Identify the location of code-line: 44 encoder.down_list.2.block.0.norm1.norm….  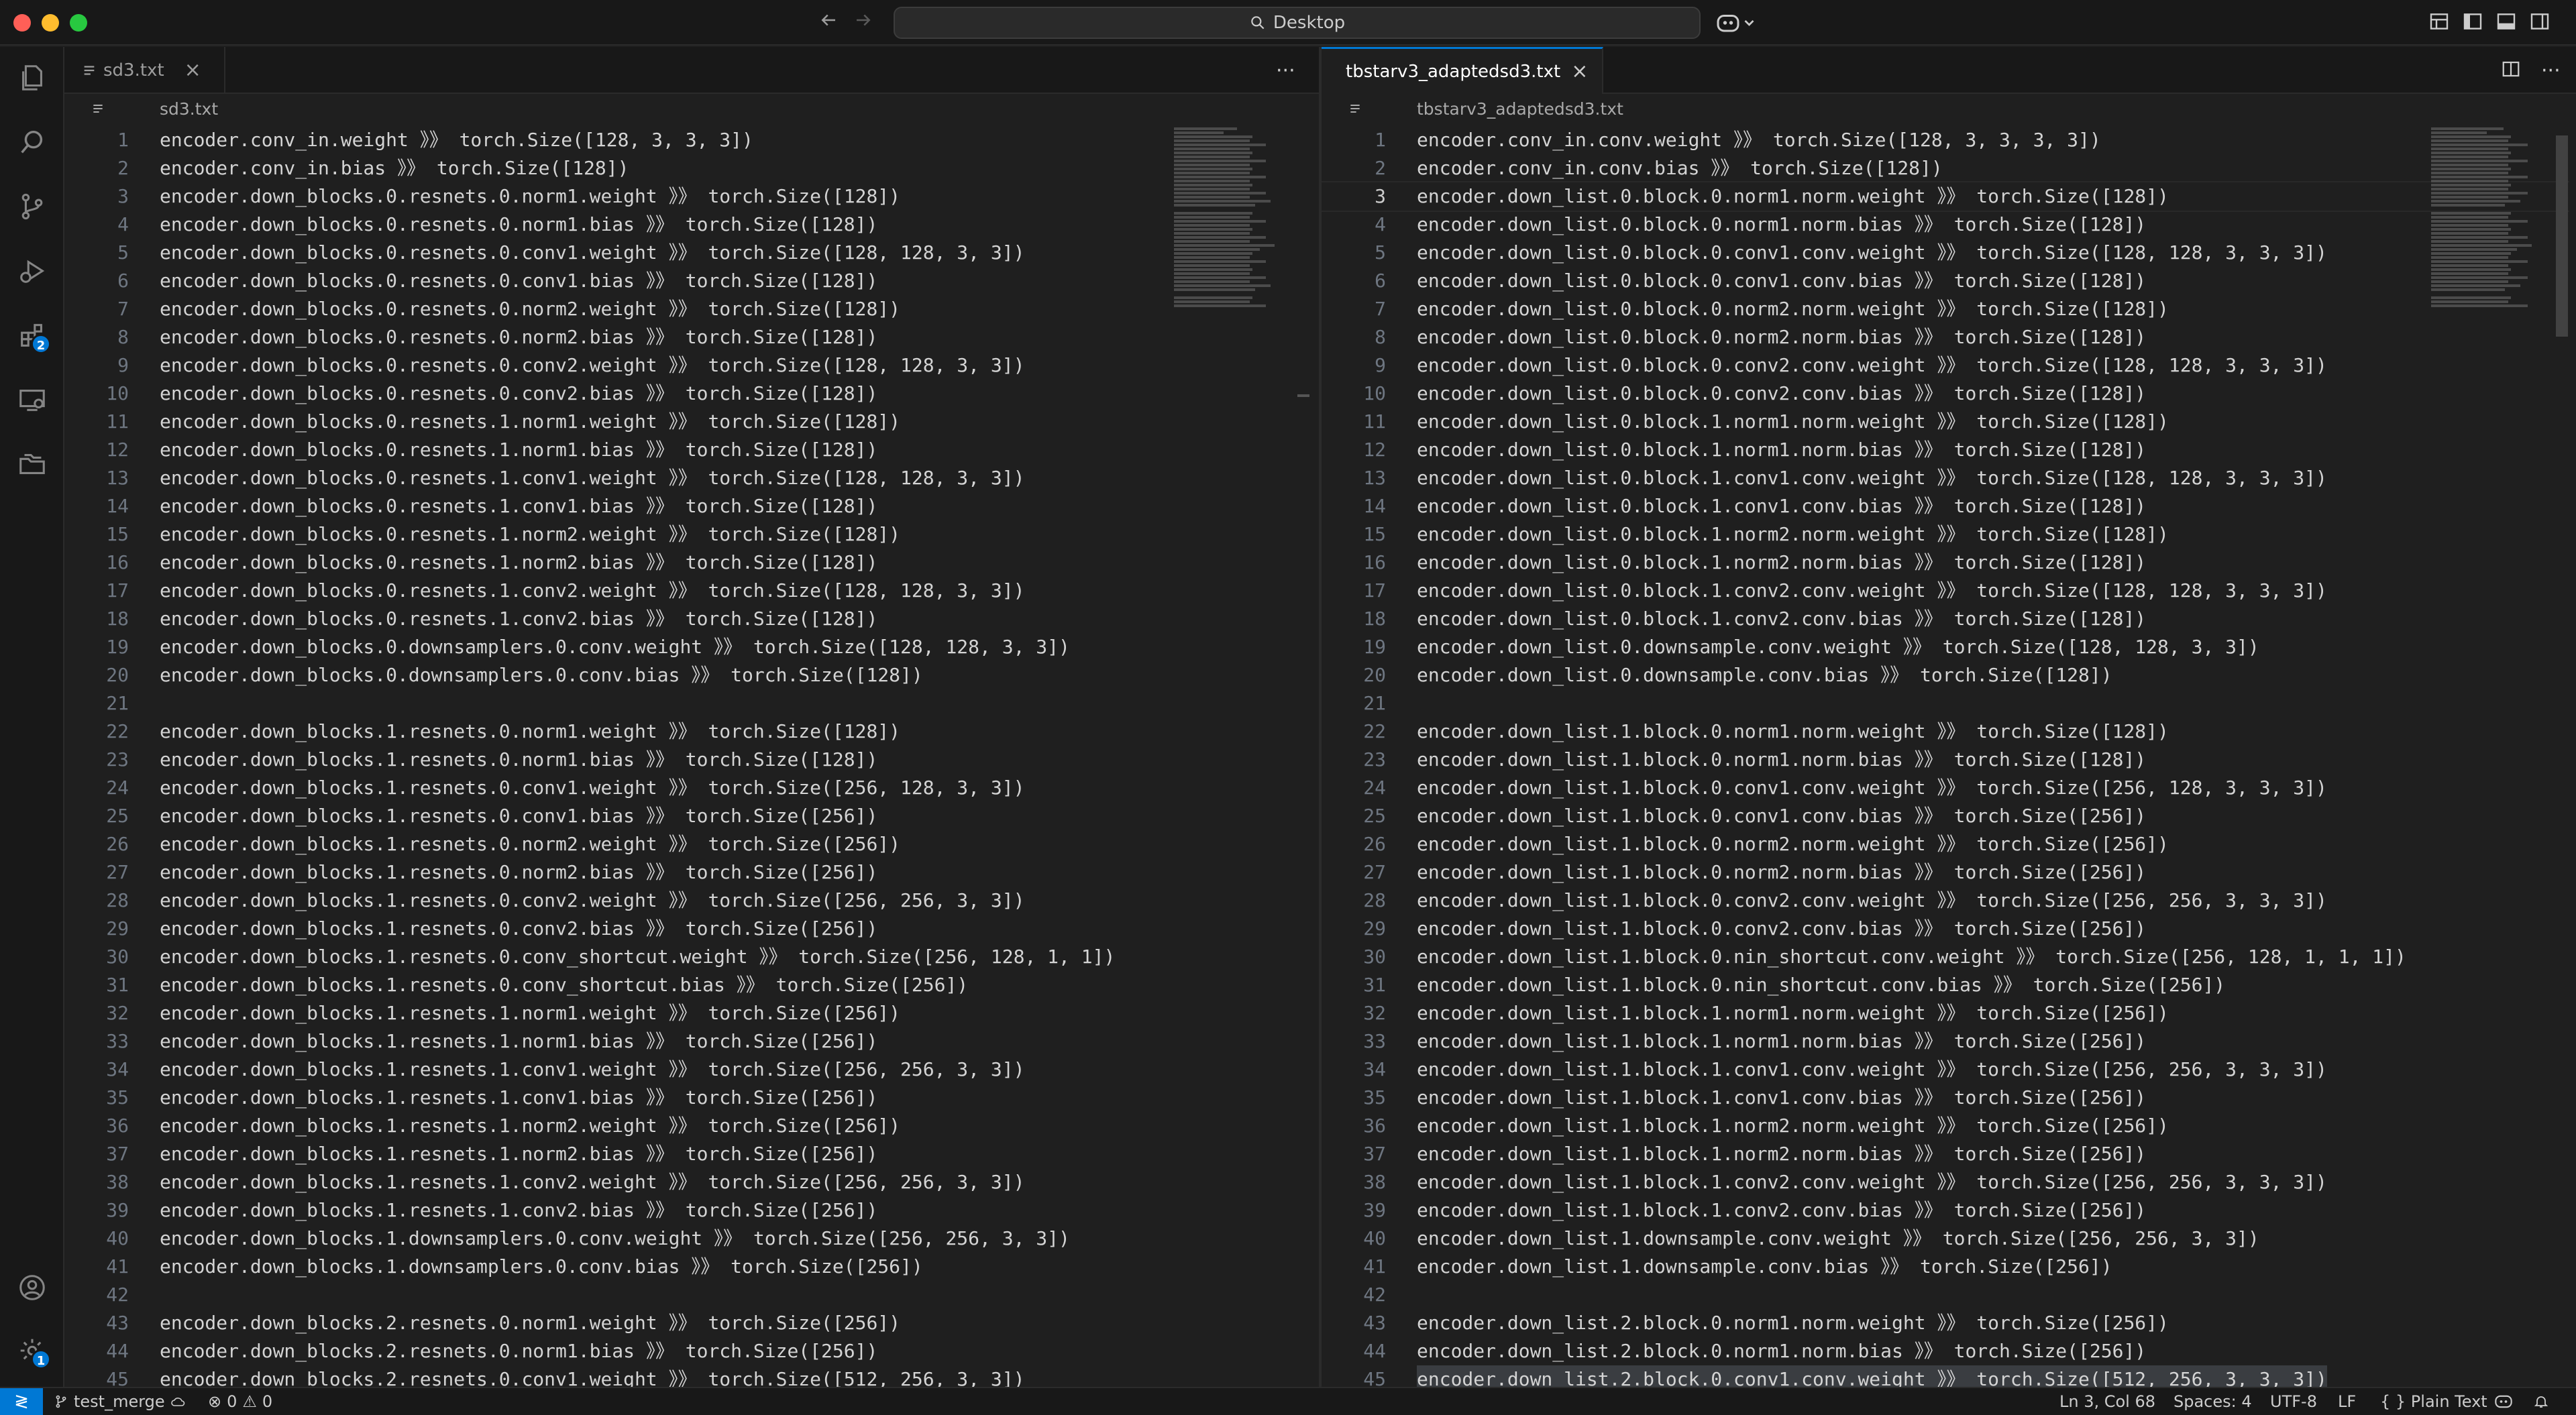
(1945, 1351).